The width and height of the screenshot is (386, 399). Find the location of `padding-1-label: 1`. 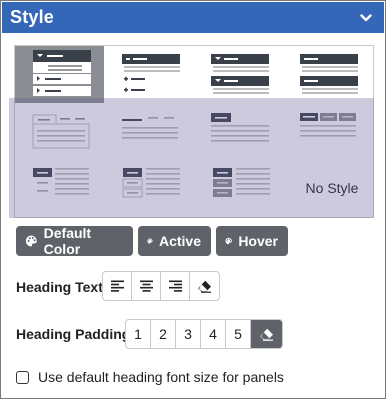

padding-1-label: 1 is located at coordinates (138, 334).